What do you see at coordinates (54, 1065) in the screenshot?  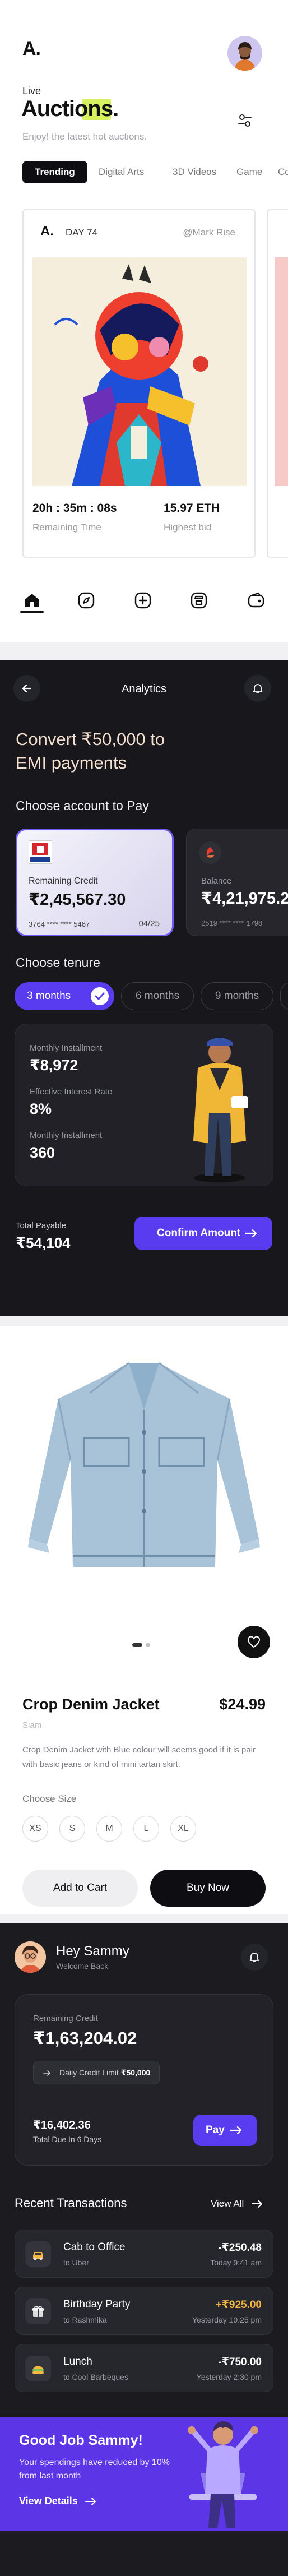 I see `monthly-installment-value: ₹8,972` at bounding box center [54, 1065].